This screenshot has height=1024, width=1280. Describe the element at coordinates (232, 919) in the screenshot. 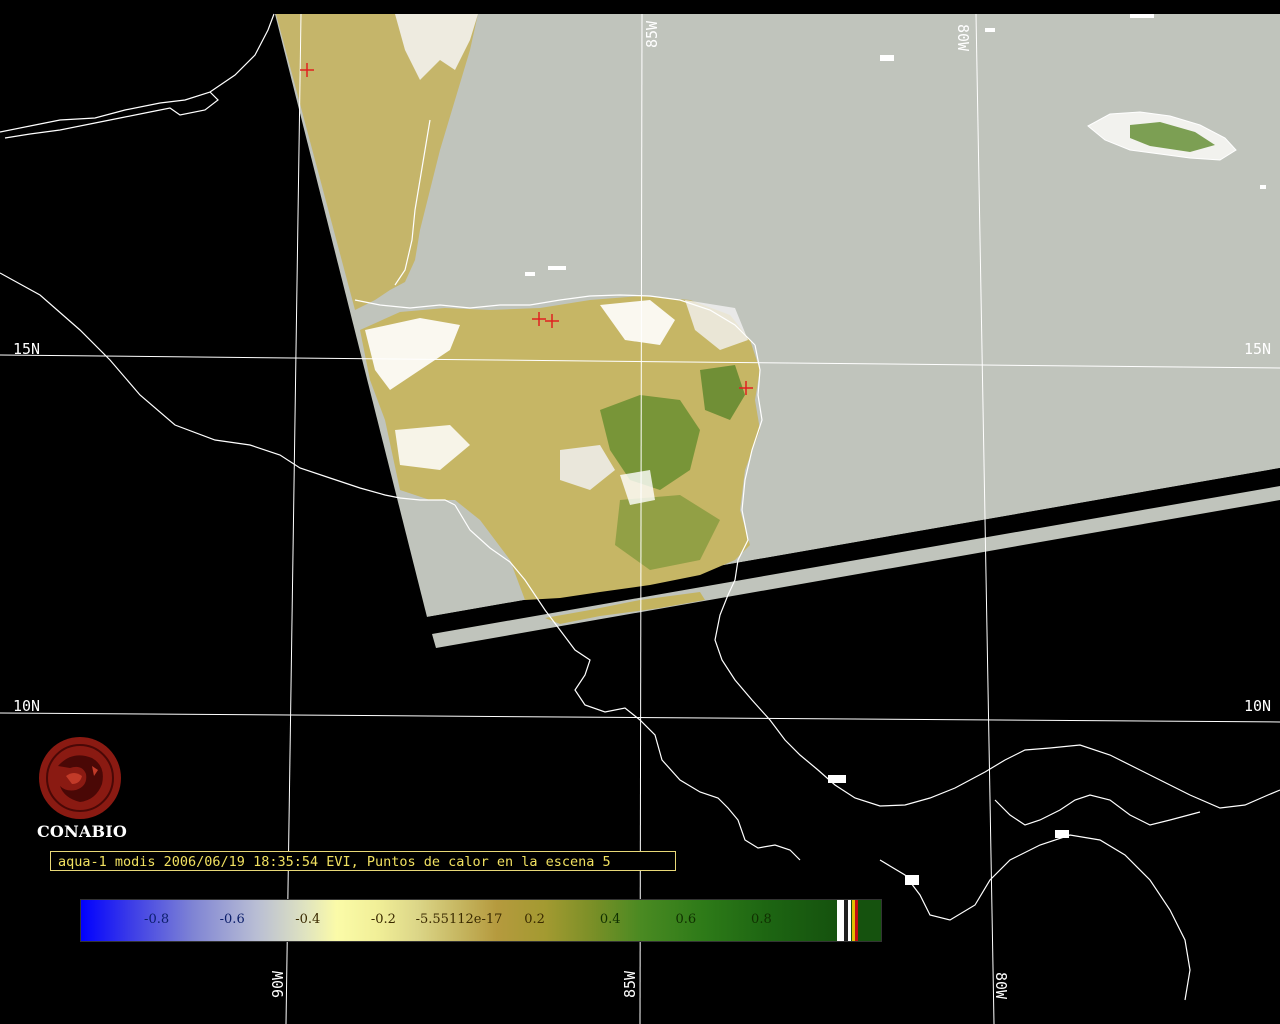

I see `colorbar-tick-label: -0.6` at that location.